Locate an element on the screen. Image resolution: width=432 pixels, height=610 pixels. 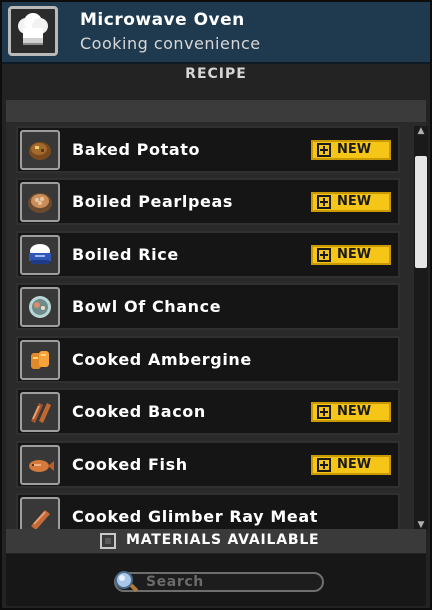
recipe-label: Bowl Of Chance is located at coordinates (147, 306).